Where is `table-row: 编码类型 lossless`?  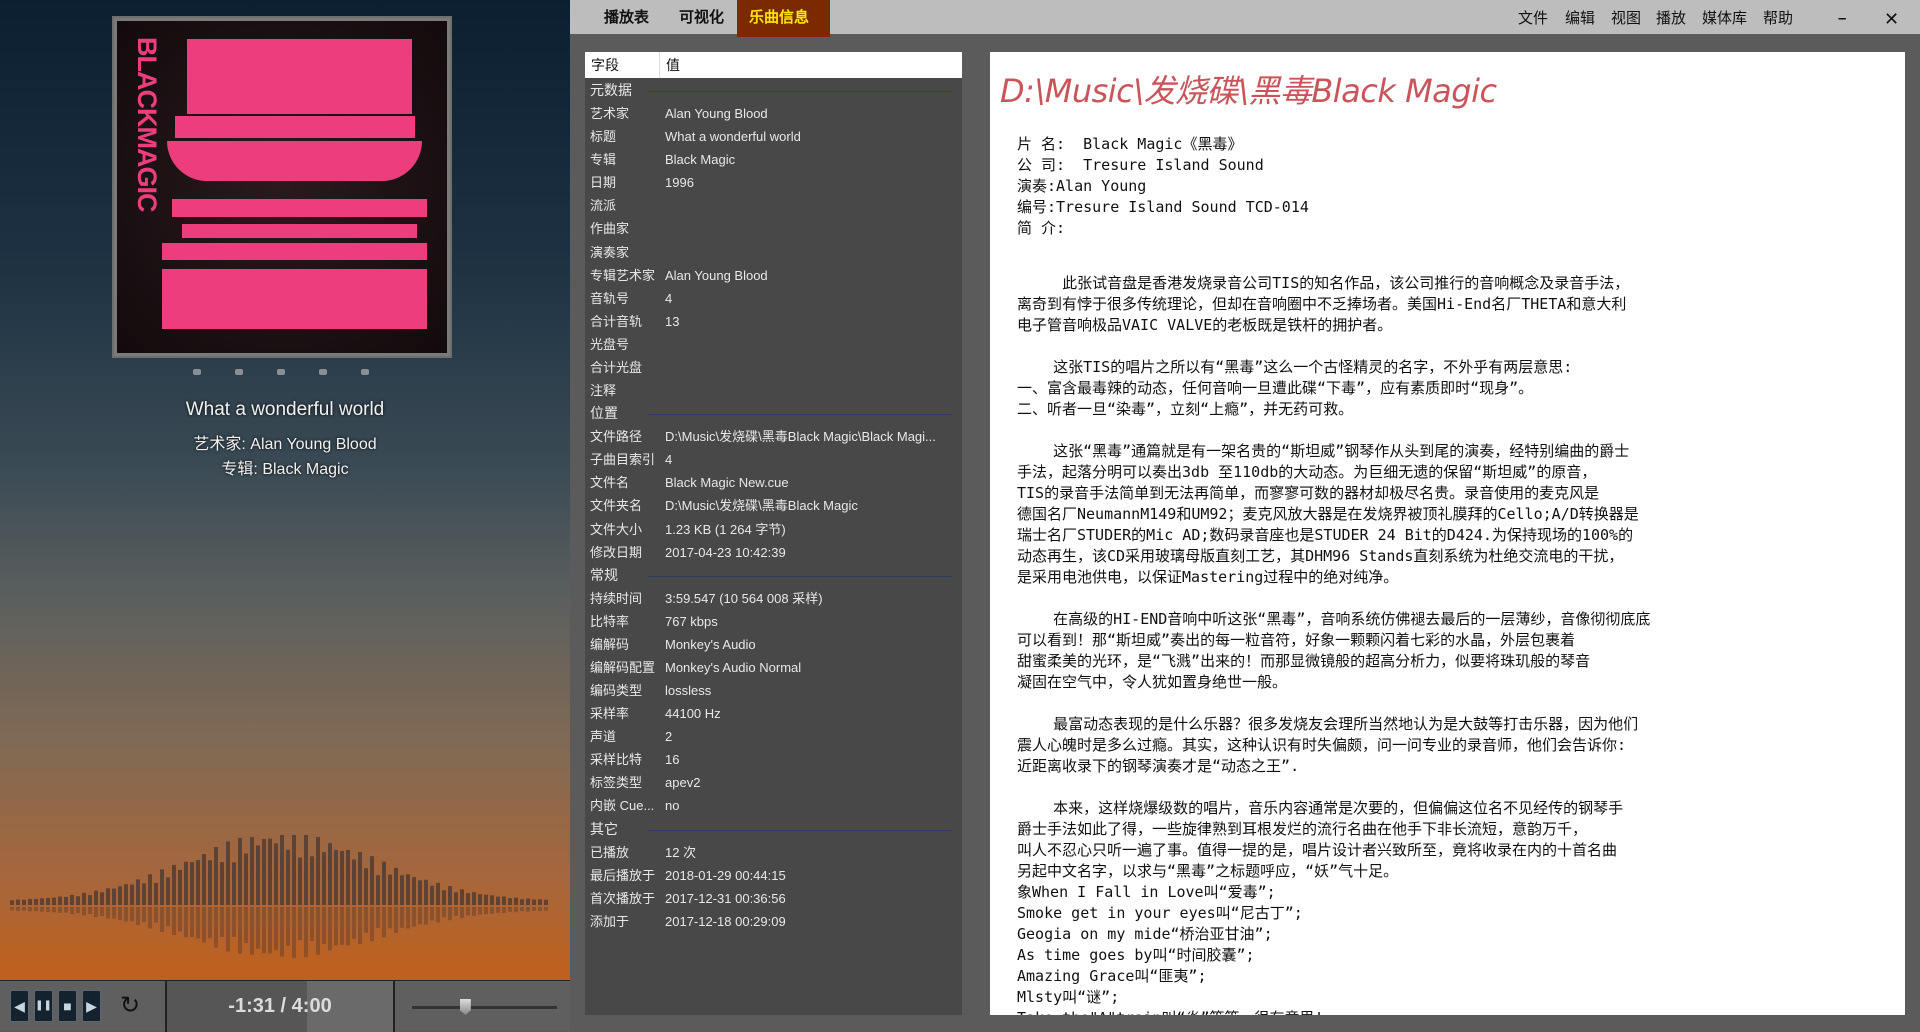 table-row: 编码类型 lossless is located at coordinates (773, 690).